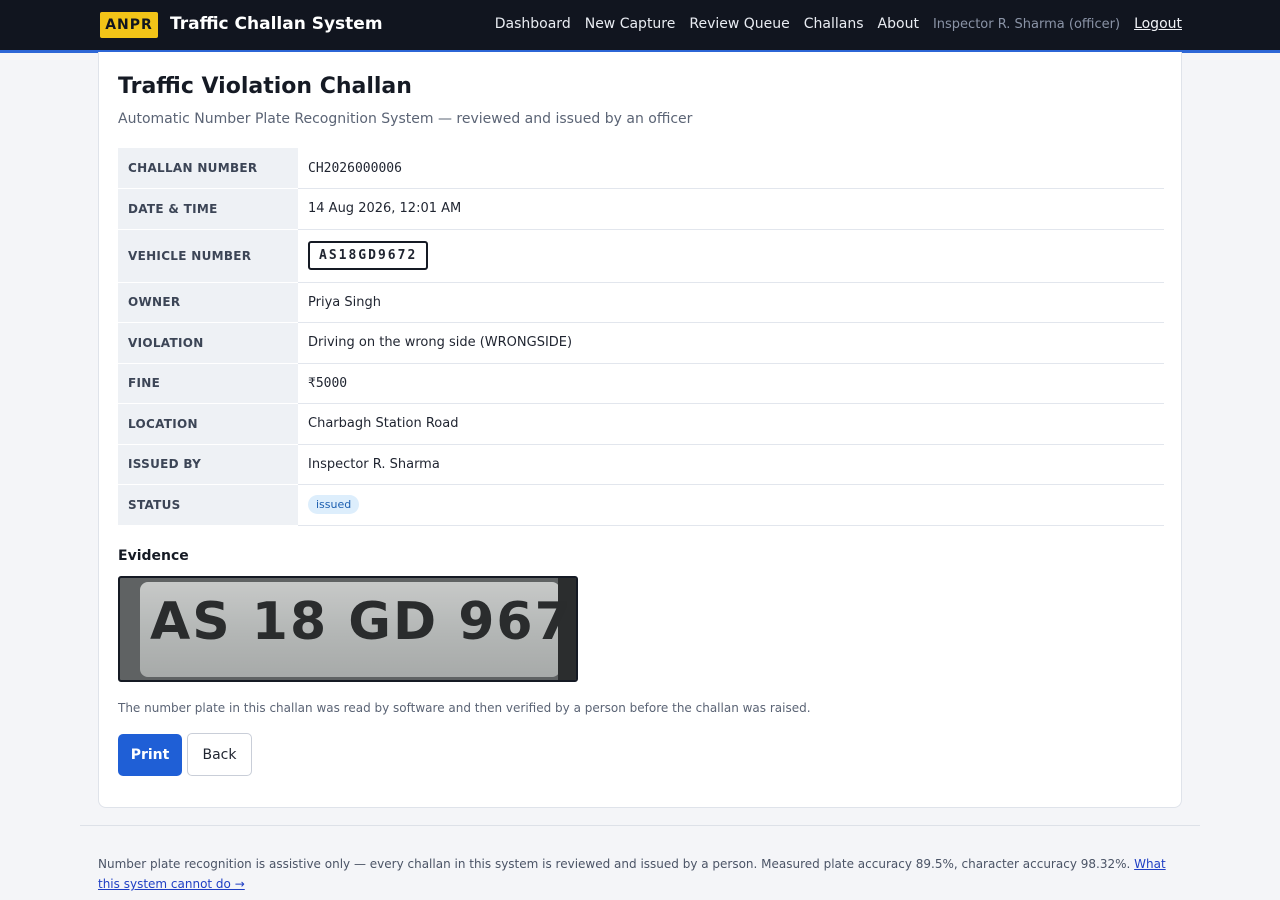 This screenshot has height=900, width=1280. I want to click on brand-title: Traffic Challan System, so click(276, 24).